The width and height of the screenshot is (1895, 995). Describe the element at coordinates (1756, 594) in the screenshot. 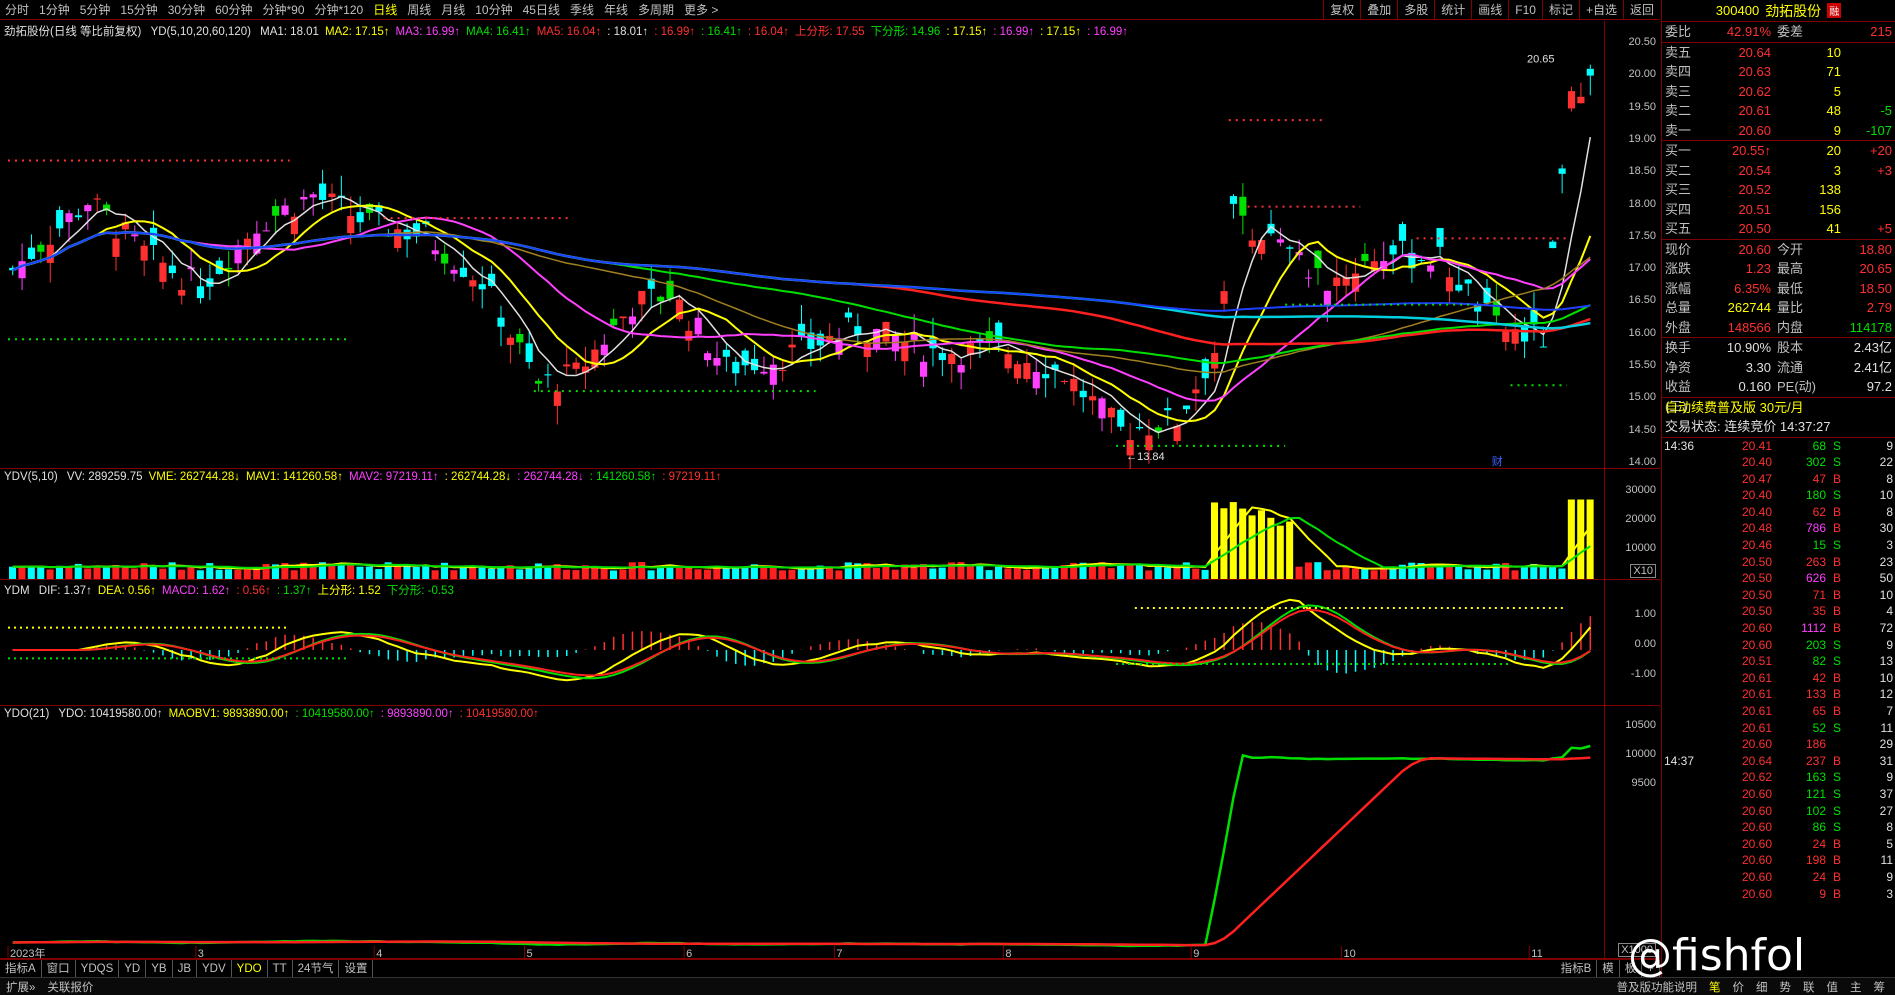

I see `tick-price: 20.50` at that location.